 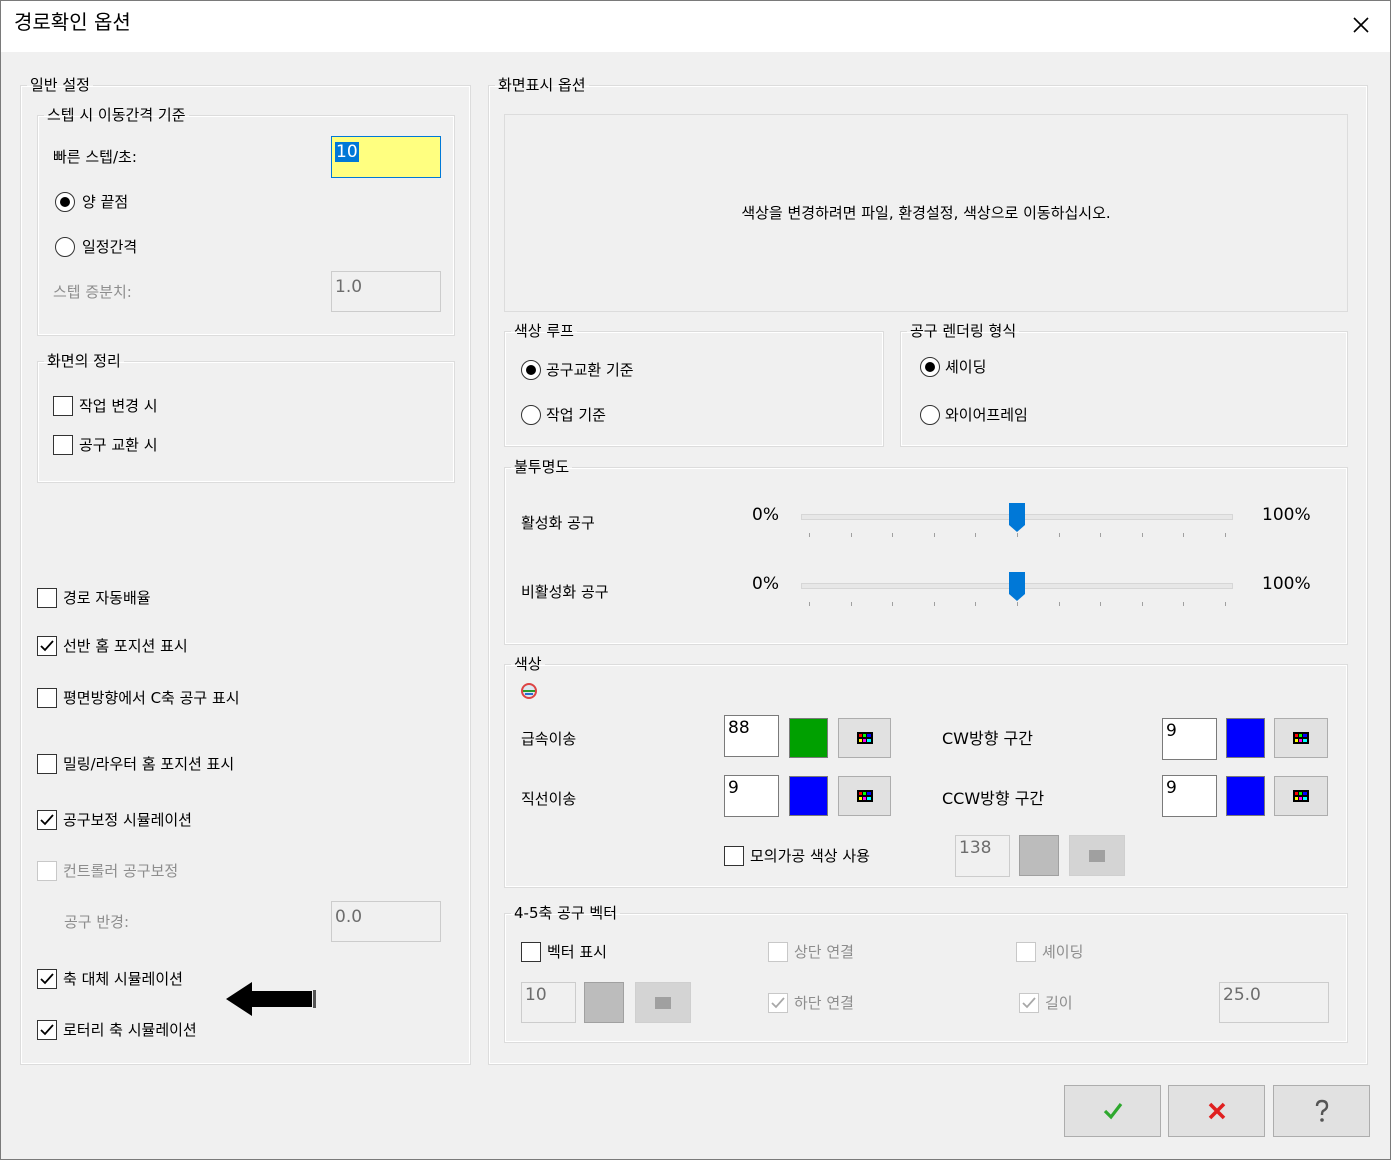 What do you see at coordinates (565, 592) in the screenshot?
I see `inactive-tool-label: 비활성화 공구` at bounding box center [565, 592].